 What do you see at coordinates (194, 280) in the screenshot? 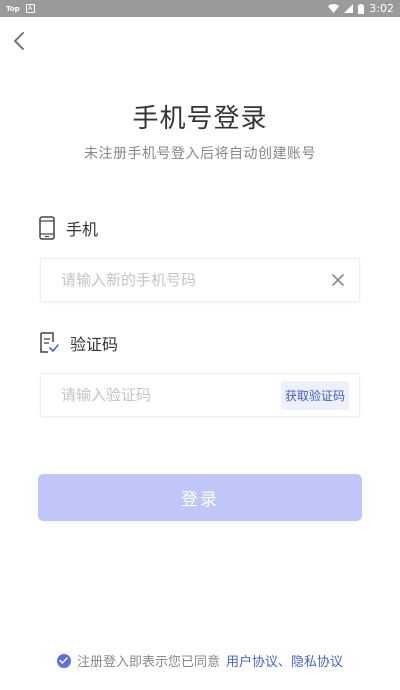
I see `phone-input` at bounding box center [194, 280].